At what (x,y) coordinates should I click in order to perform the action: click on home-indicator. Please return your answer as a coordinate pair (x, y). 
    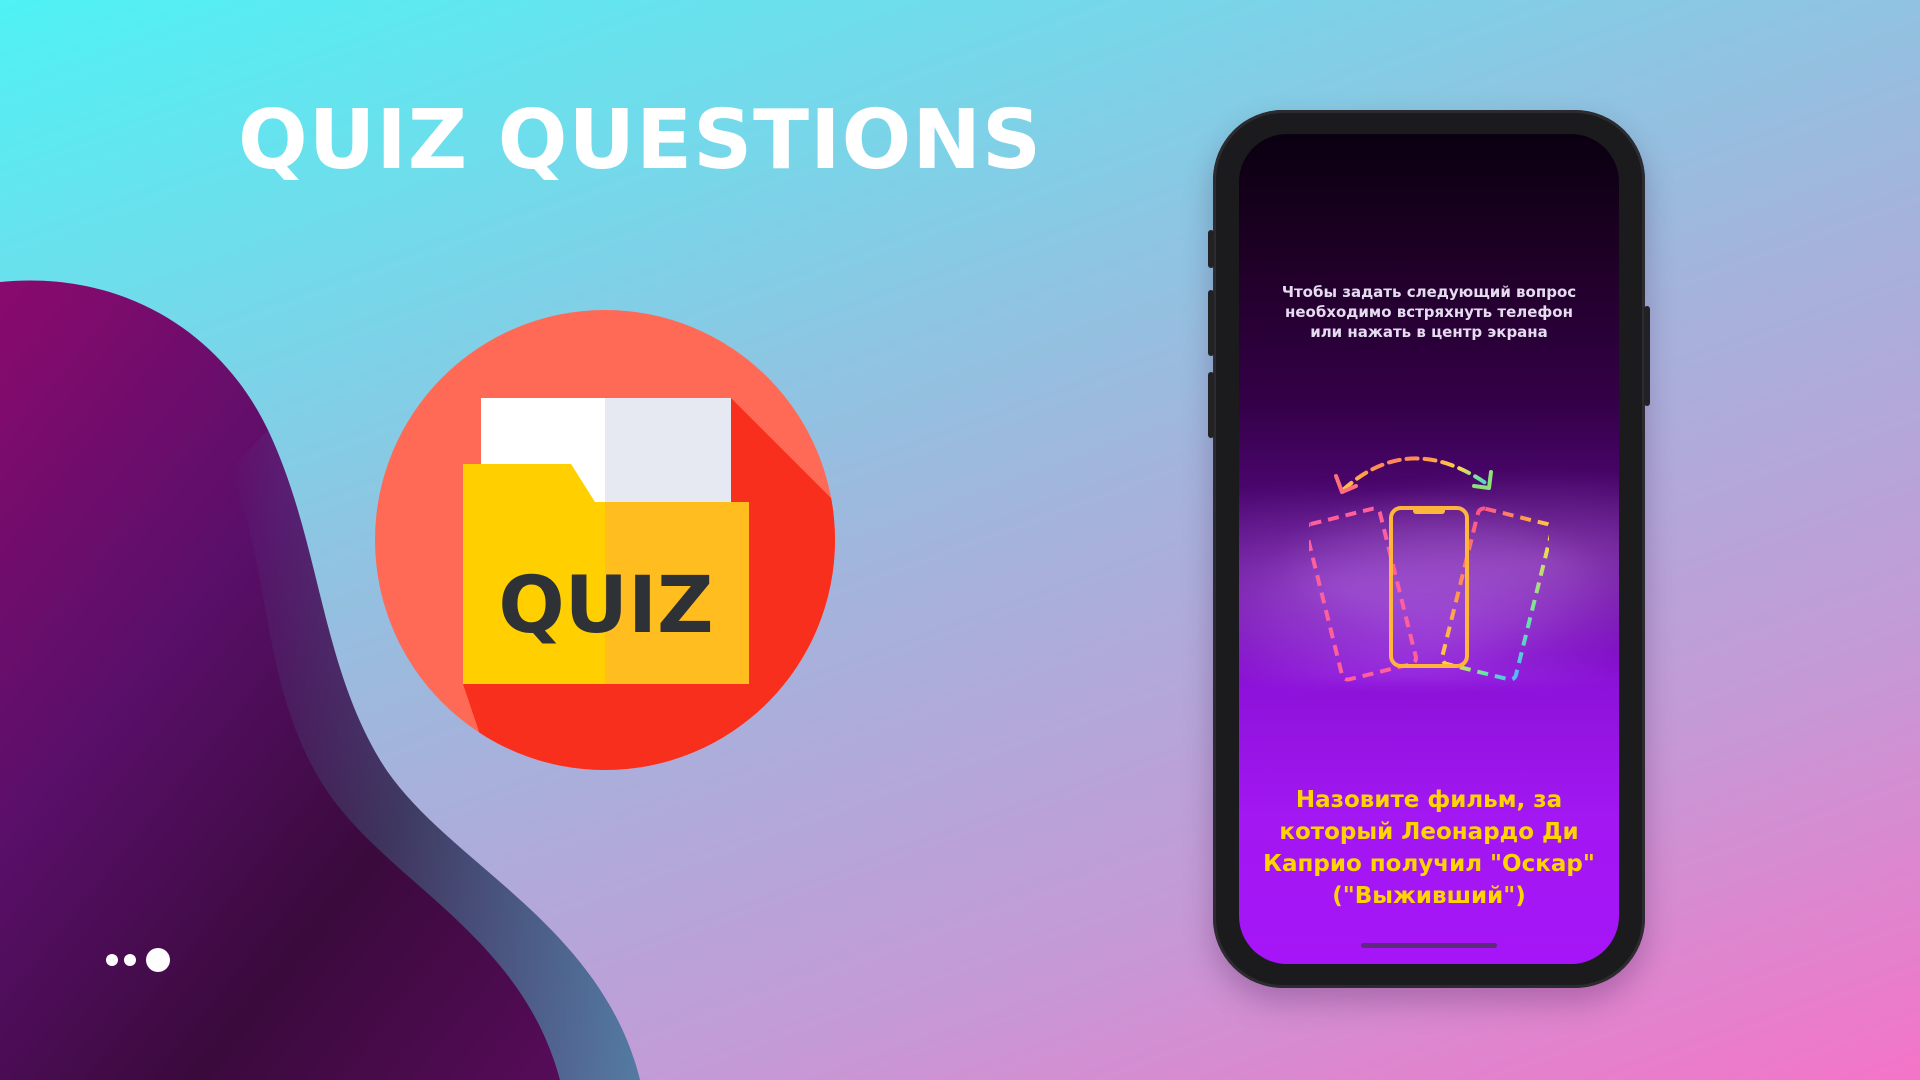
    Looking at the image, I should click on (1429, 945).